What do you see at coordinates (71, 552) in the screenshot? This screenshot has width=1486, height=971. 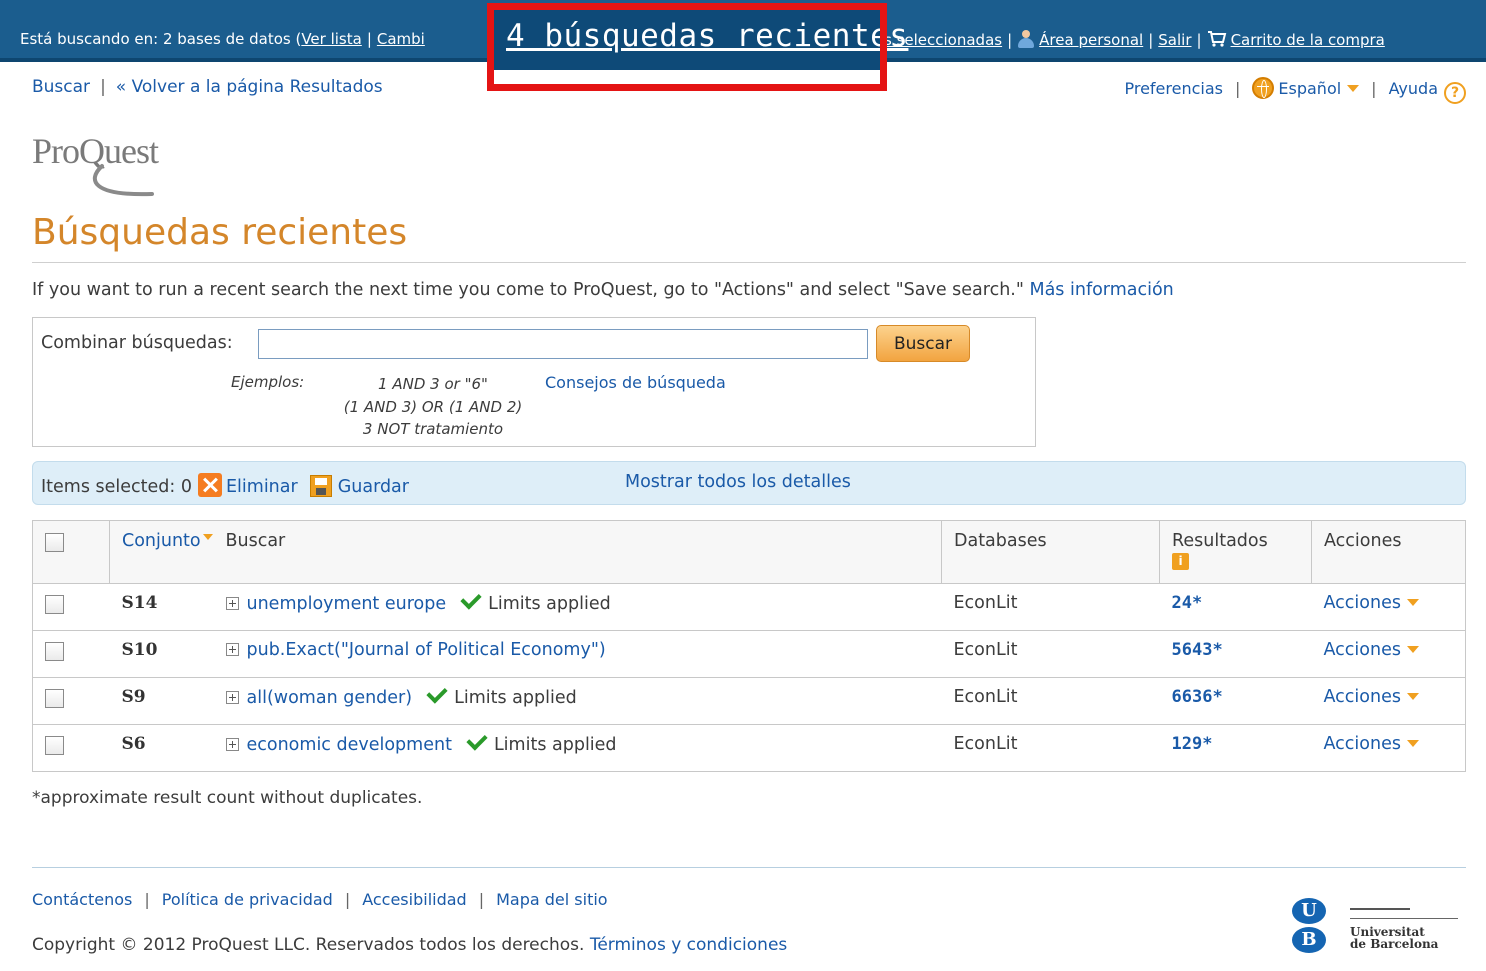 I see `header-select-cell` at bounding box center [71, 552].